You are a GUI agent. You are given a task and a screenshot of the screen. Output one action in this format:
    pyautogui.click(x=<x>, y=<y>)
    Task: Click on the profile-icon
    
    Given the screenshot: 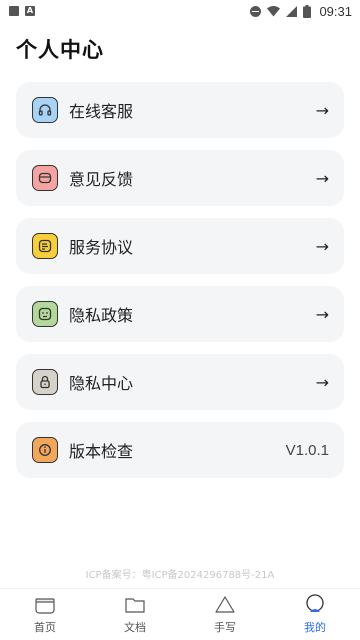 What is the action you would take?
    pyautogui.click(x=315, y=605)
    